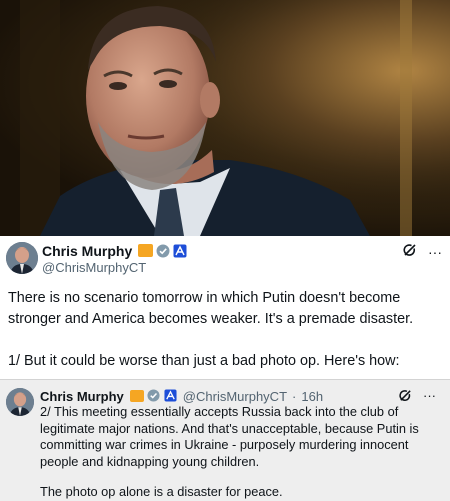 This screenshot has height=501, width=450. Describe the element at coordinates (422, 251) in the screenshot. I see `tweet-actions: ···` at that location.